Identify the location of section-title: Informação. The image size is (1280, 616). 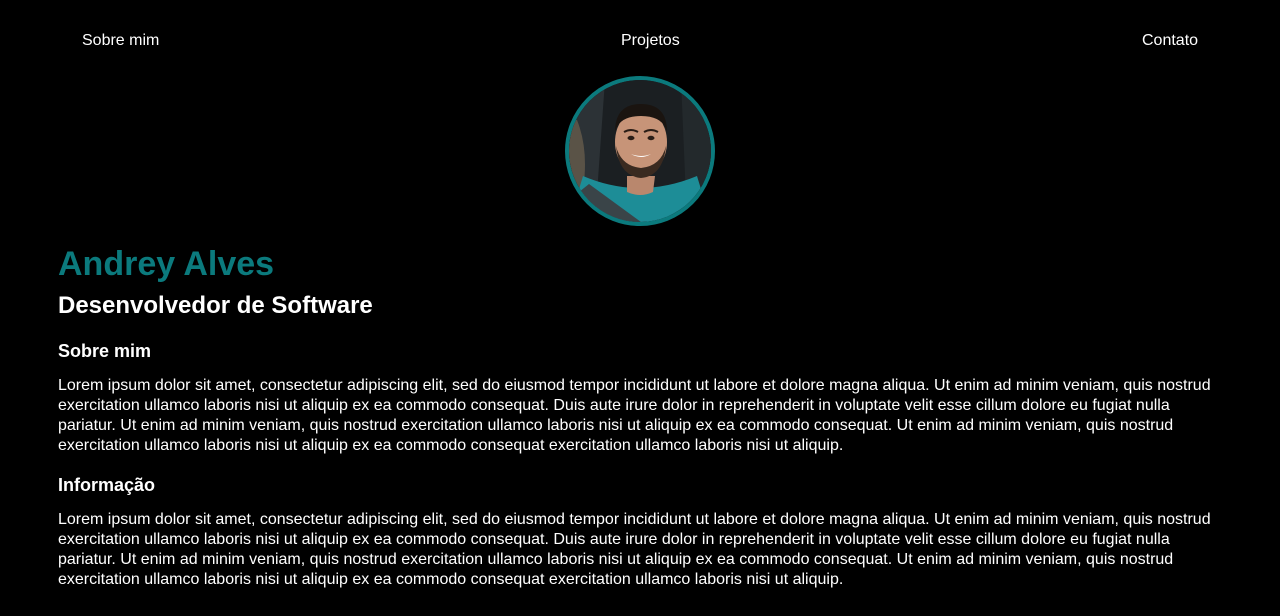
(107, 485).